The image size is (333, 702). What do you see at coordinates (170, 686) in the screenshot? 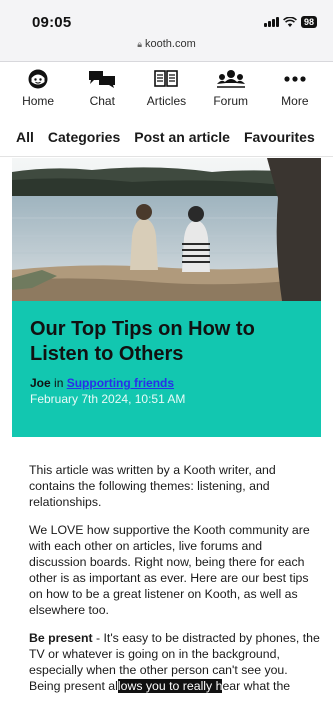
I see `selected-text: lows you to really h` at bounding box center [170, 686].